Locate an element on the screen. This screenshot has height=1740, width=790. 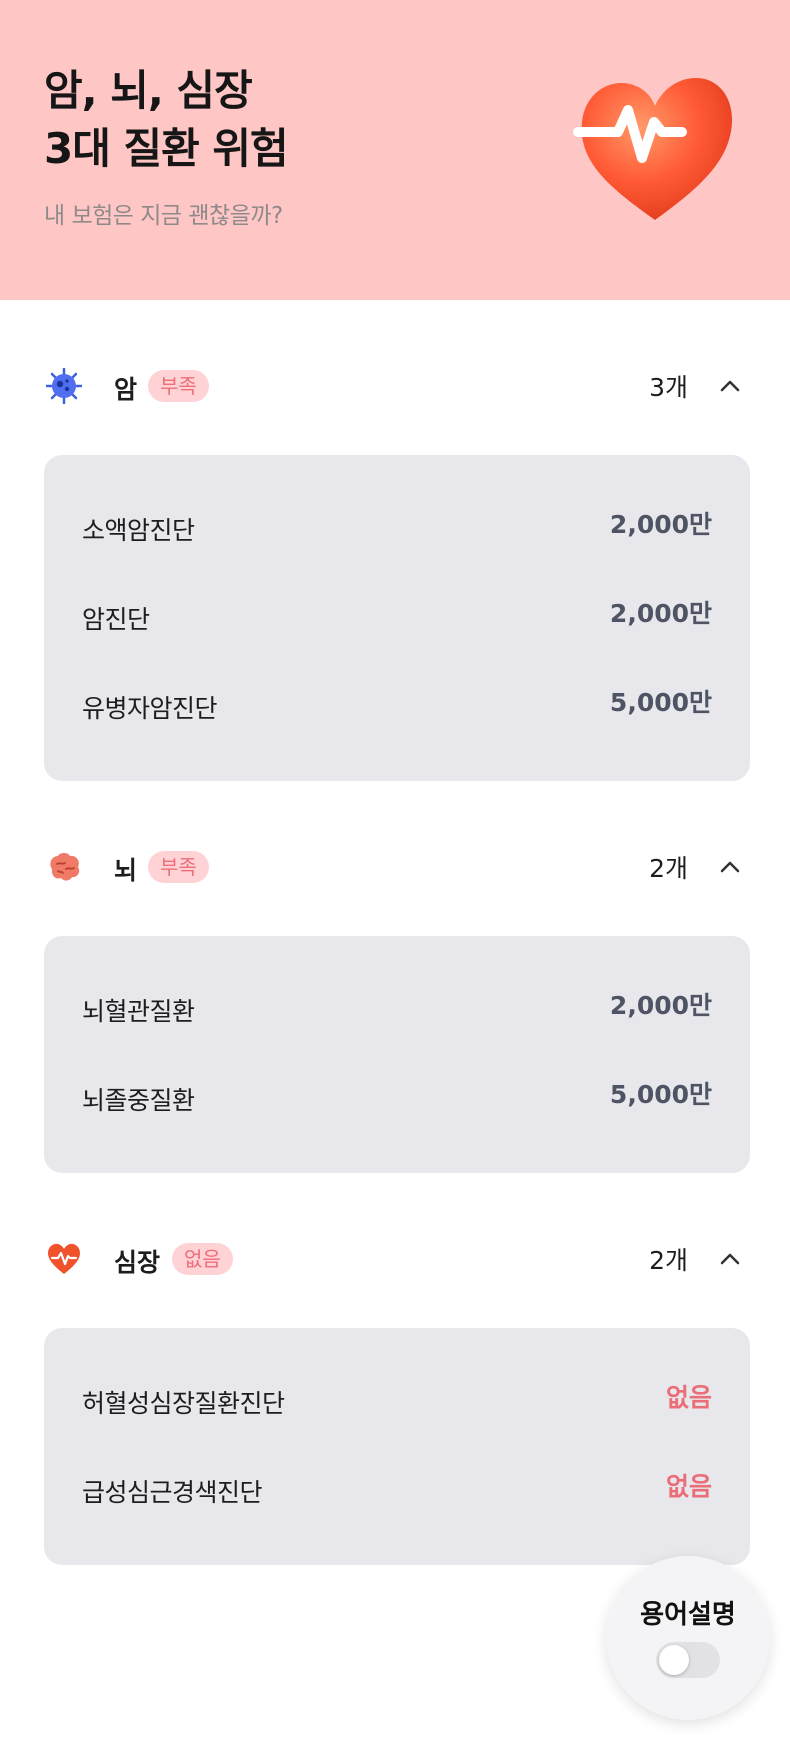
coverage-count: 3개 is located at coordinates (668, 387).